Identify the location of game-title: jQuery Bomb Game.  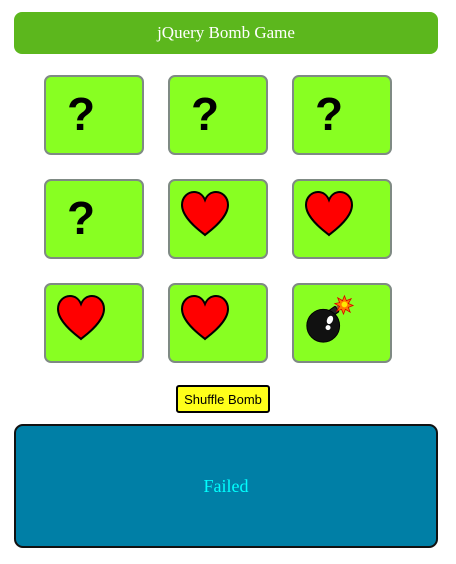
(226, 32).